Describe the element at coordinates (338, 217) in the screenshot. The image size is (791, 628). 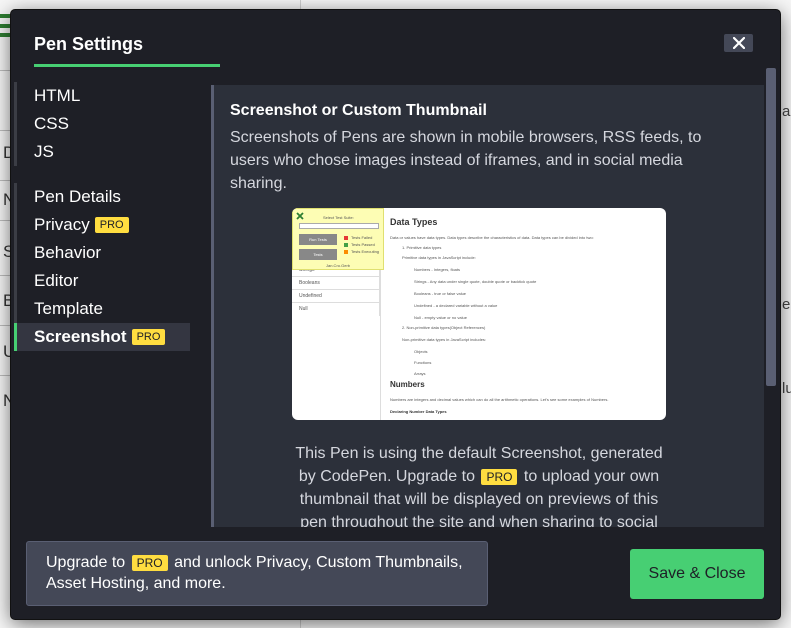
I see `thumbnail-text: Select Test Suite:` at that location.